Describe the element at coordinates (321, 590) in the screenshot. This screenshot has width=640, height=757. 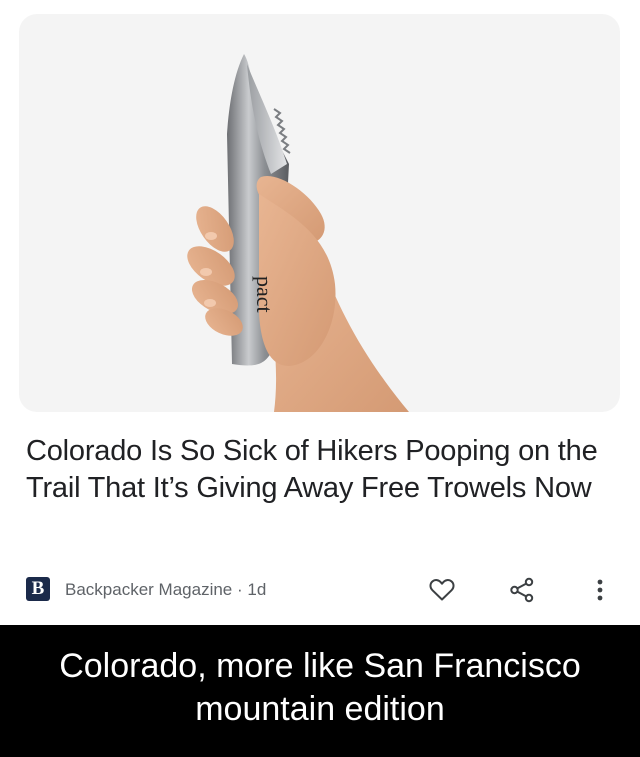
I see `article-meta-row: B Backpacker Magazine · 1d` at that location.